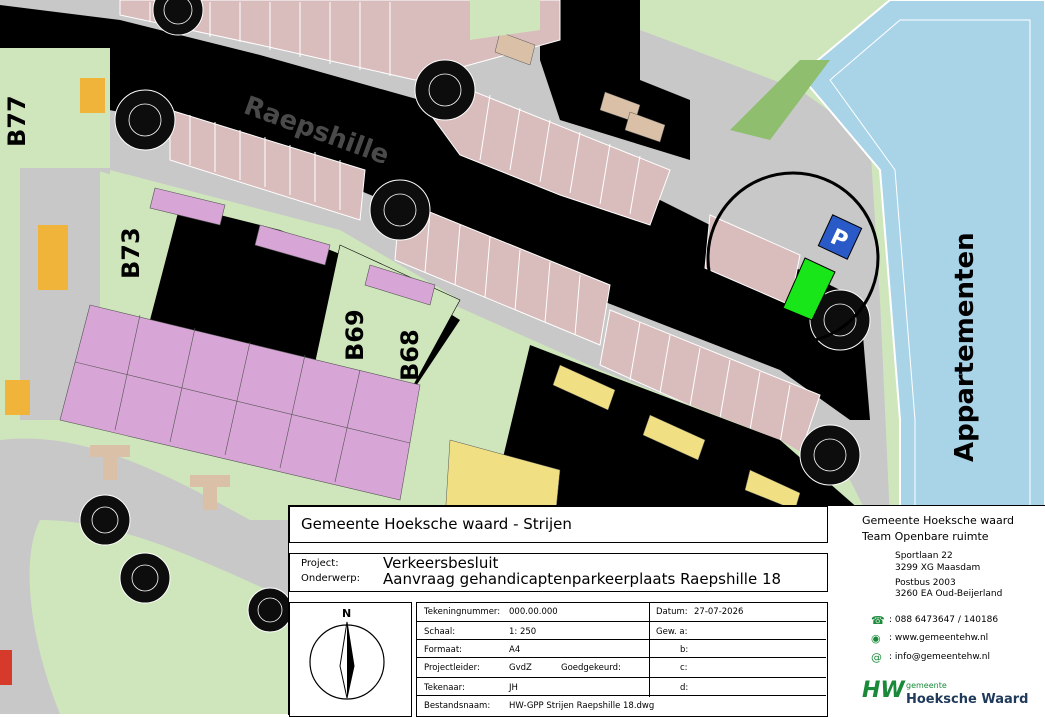 This screenshot has height=717, width=1045. I want to click on org-web: : www.gemeentehw.nl, so click(939, 638).